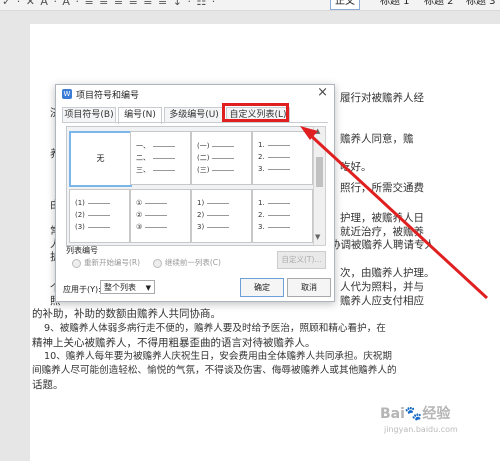  What do you see at coordinates (221, 216) in the screenshot?
I see `numbering-option: 1) 2) 3)` at bounding box center [221, 216].